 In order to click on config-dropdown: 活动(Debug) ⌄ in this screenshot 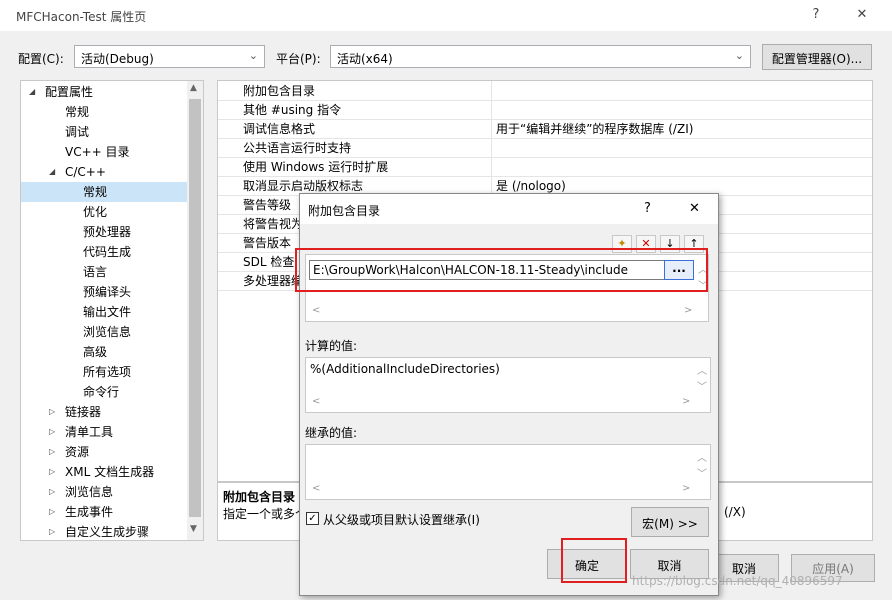, I will do `click(169, 56)`.